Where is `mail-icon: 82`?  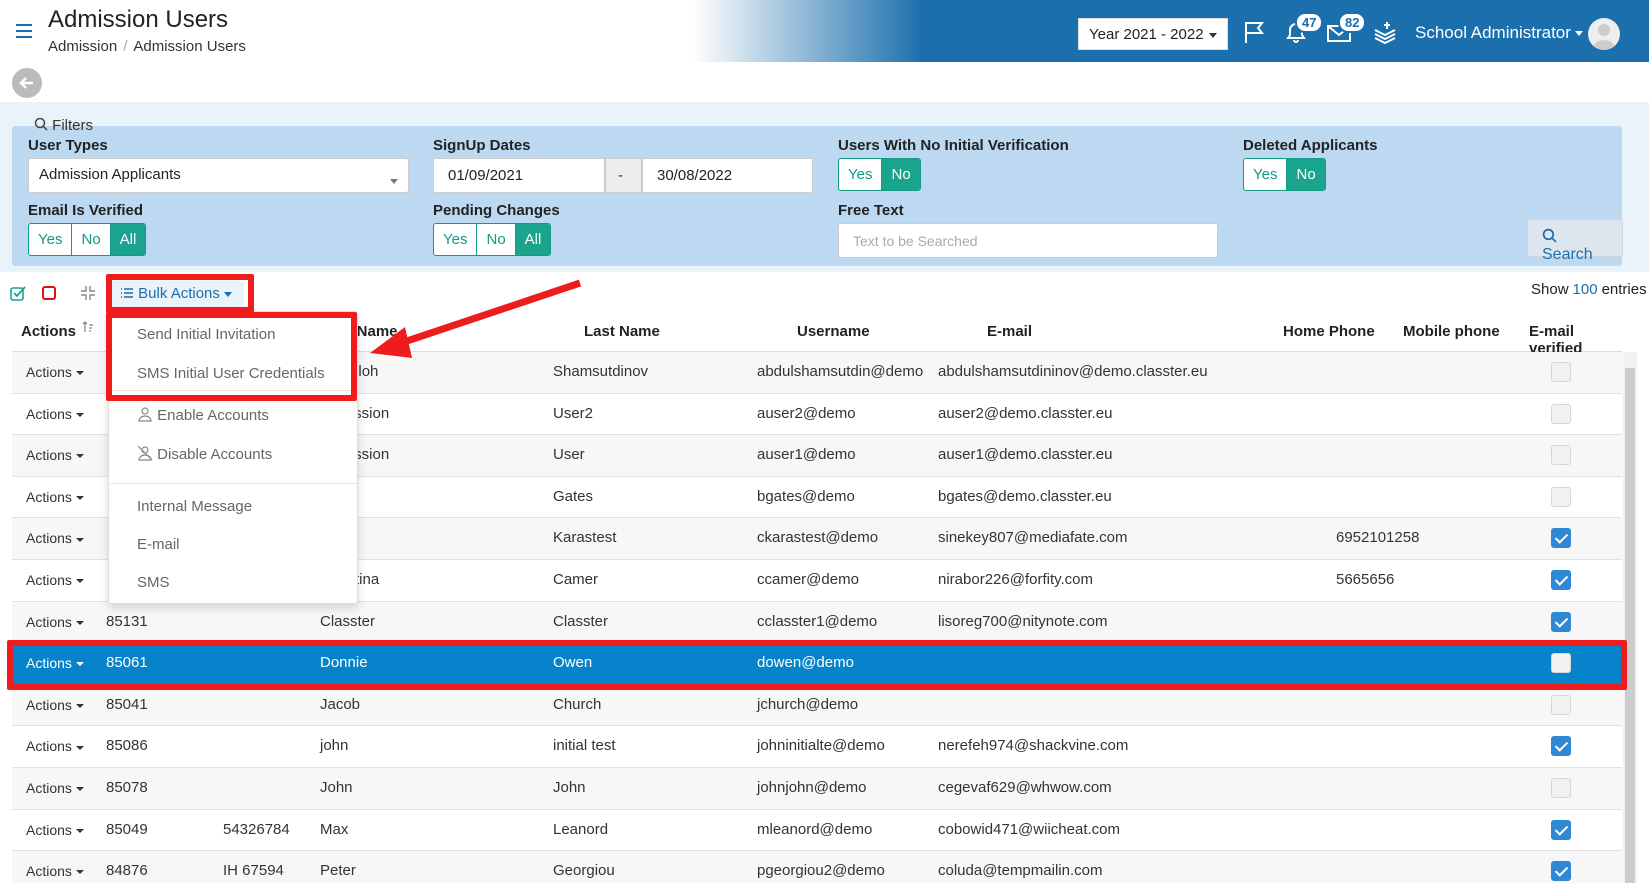
mail-icon: 82 is located at coordinates (1346, 28).